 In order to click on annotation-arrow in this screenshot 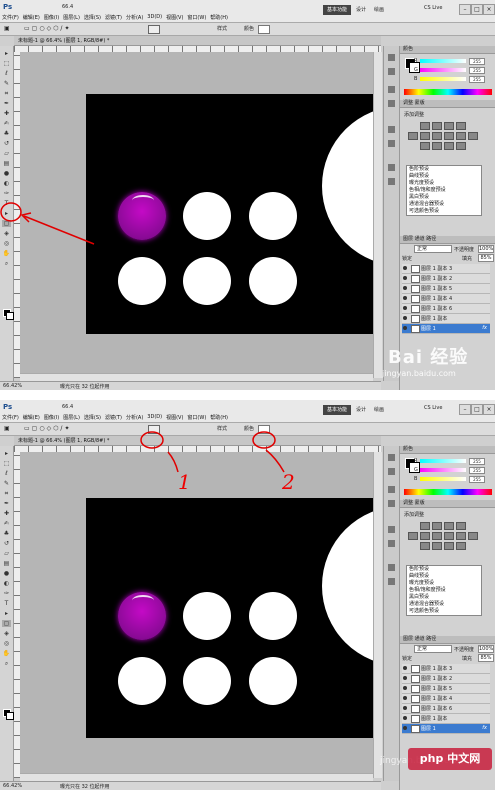, I will do `click(59, 230)`.